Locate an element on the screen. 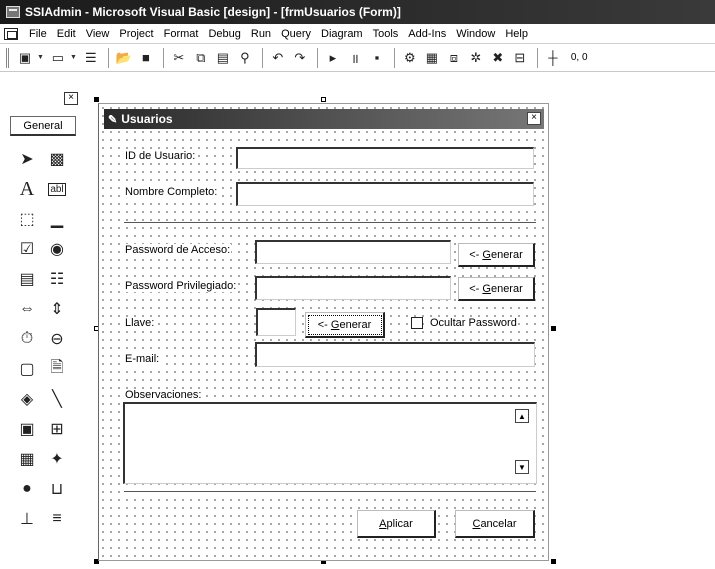 Image resolution: width=715 pixels, height=569 pixels. cancelar-button: Cancelar is located at coordinates (495, 524).